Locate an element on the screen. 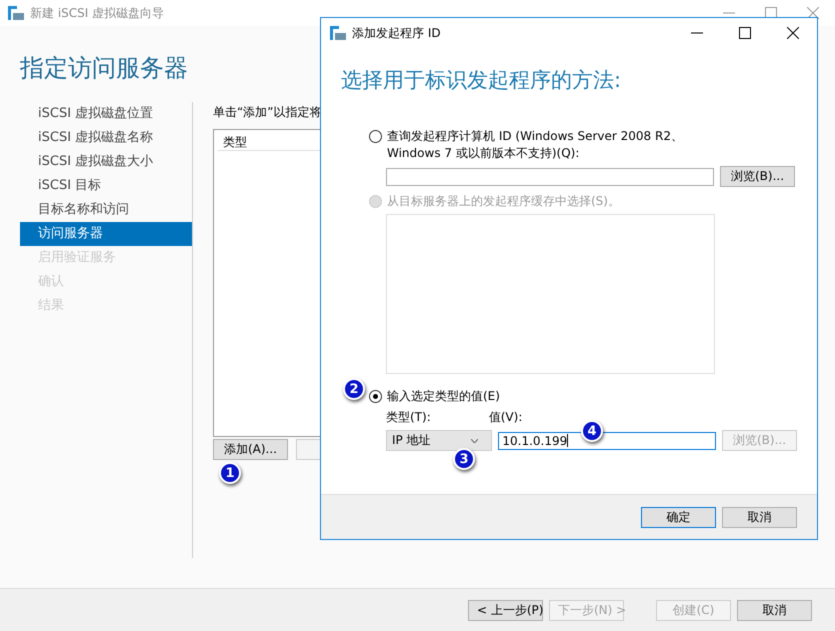 This screenshot has height=631, width=835. type-dropdown: IP 地址 is located at coordinates (439, 440).